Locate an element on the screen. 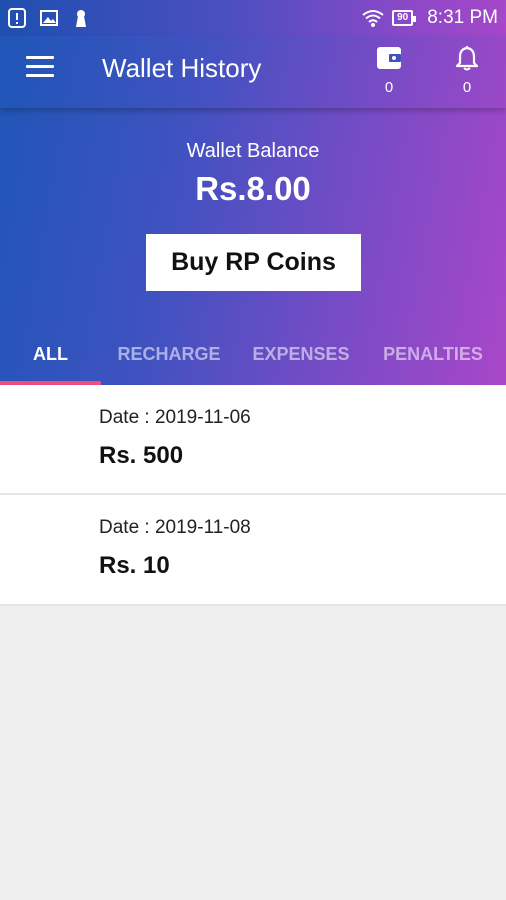 This screenshot has height=900, width=506. tab-bar: ALL RECHARGE EXPENSES PENALTIES is located at coordinates (253, 359).